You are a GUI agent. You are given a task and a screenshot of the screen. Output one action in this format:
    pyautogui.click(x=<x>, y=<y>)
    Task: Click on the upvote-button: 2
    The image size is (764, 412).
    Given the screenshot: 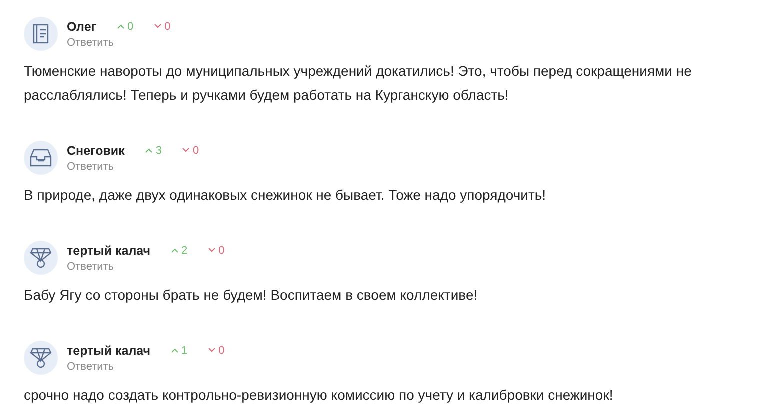 What is the action you would take?
    pyautogui.click(x=179, y=250)
    